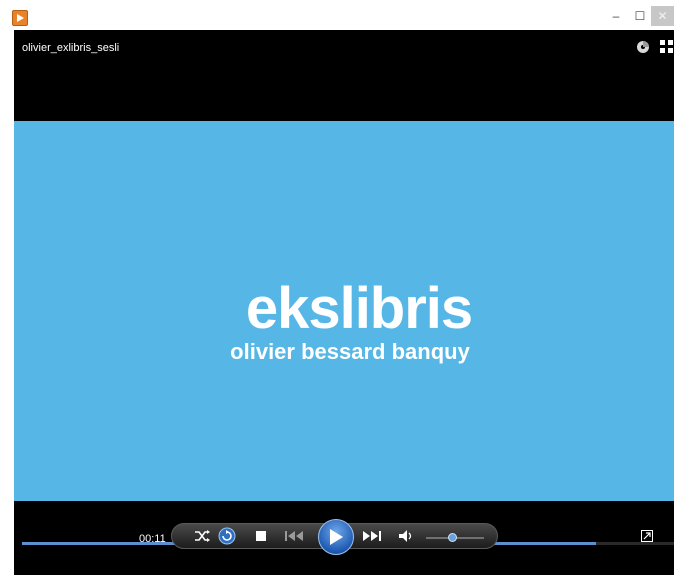 The height and width of the screenshot is (575, 674). I want to click on video-subtitle-text: olivier bessard banquy, so click(350, 351).